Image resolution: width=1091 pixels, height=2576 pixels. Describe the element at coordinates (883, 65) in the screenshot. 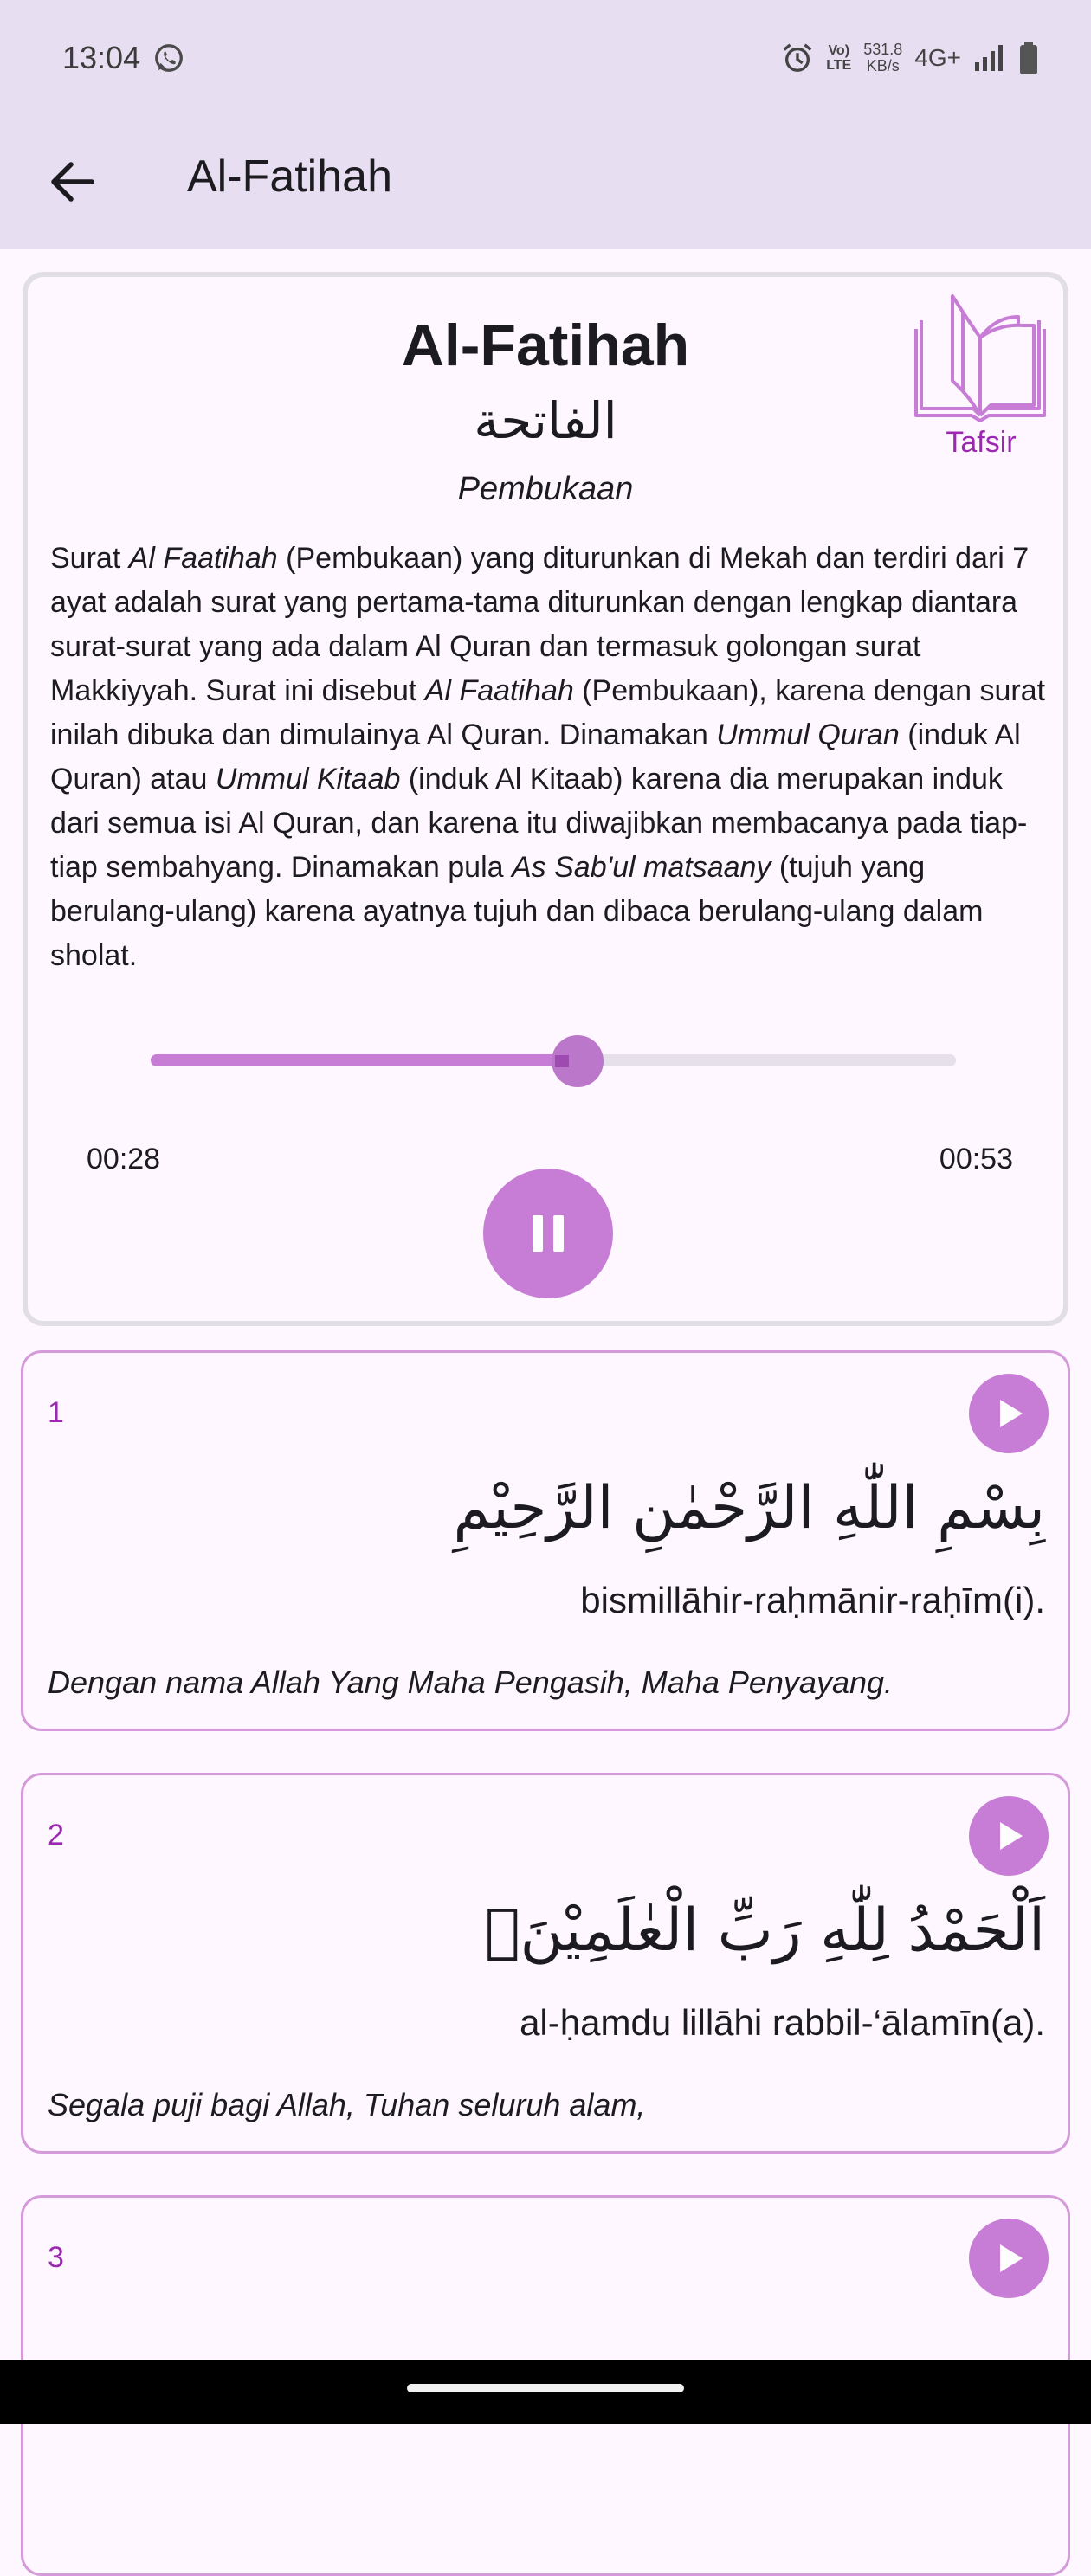

I see `speed-unit: KB/s` at that location.